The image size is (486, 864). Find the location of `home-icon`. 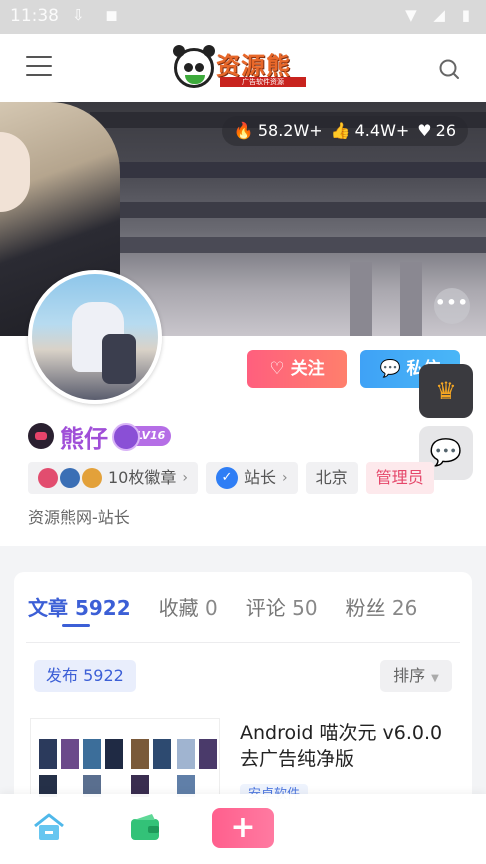

home-icon is located at coordinates (49, 827).